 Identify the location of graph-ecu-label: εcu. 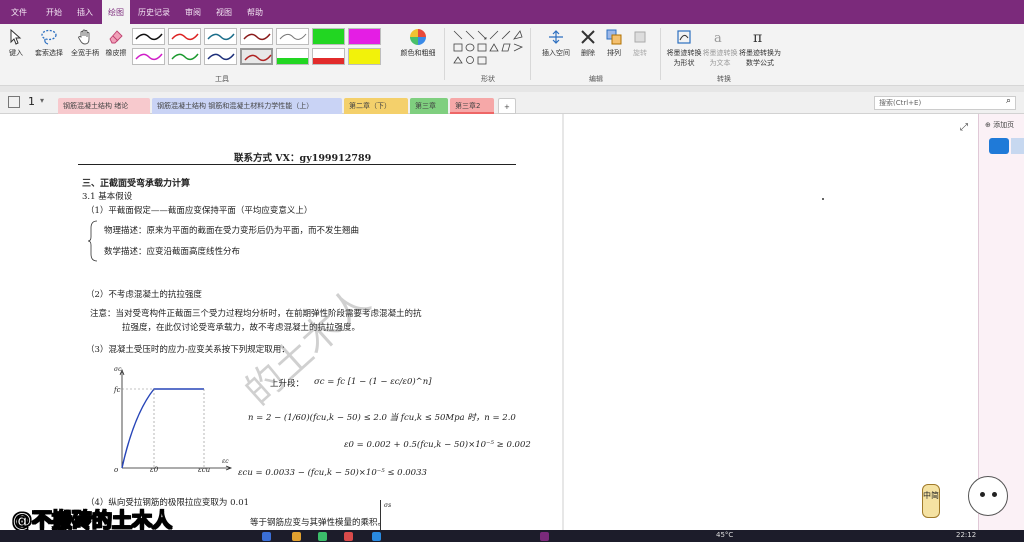
(204, 470).